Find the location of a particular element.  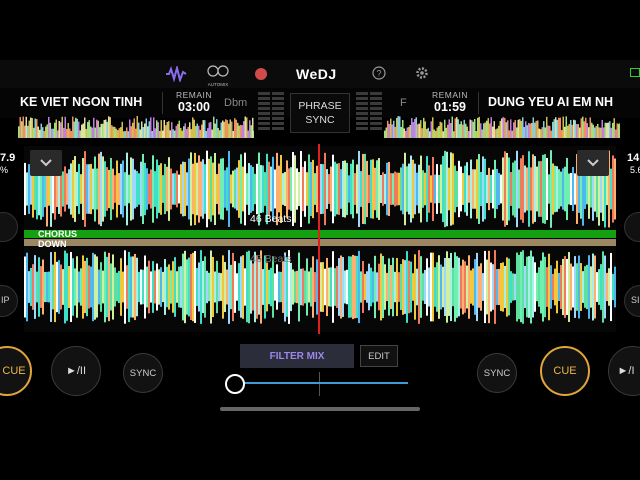

deck-left-side-button is located at coordinates (9, 227).